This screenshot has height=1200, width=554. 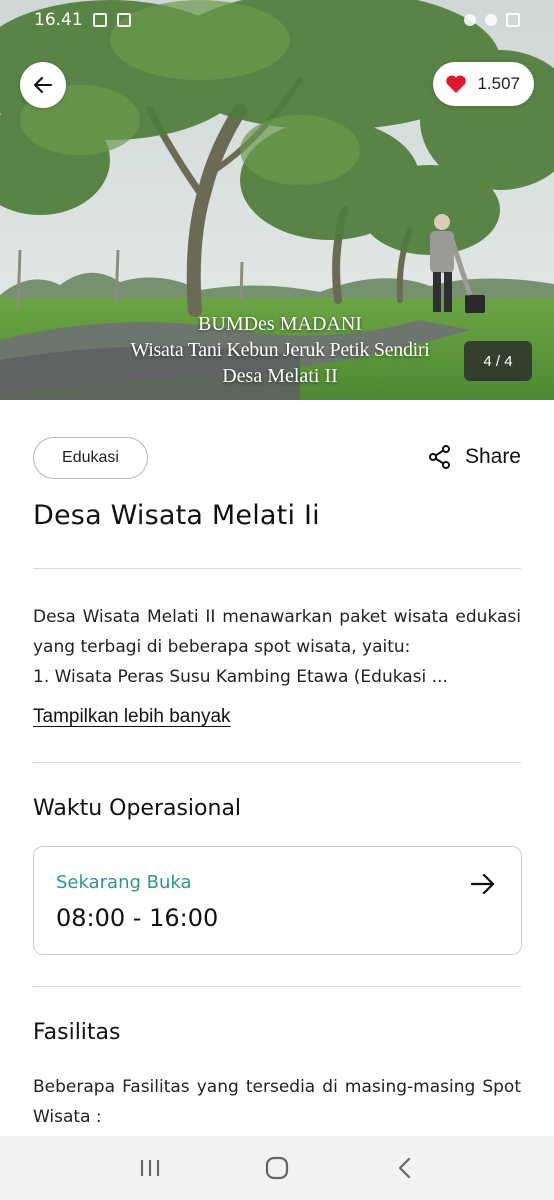 What do you see at coordinates (137, 918) in the screenshot?
I see `opening-hours: 08:00 - 16:00` at bounding box center [137, 918].